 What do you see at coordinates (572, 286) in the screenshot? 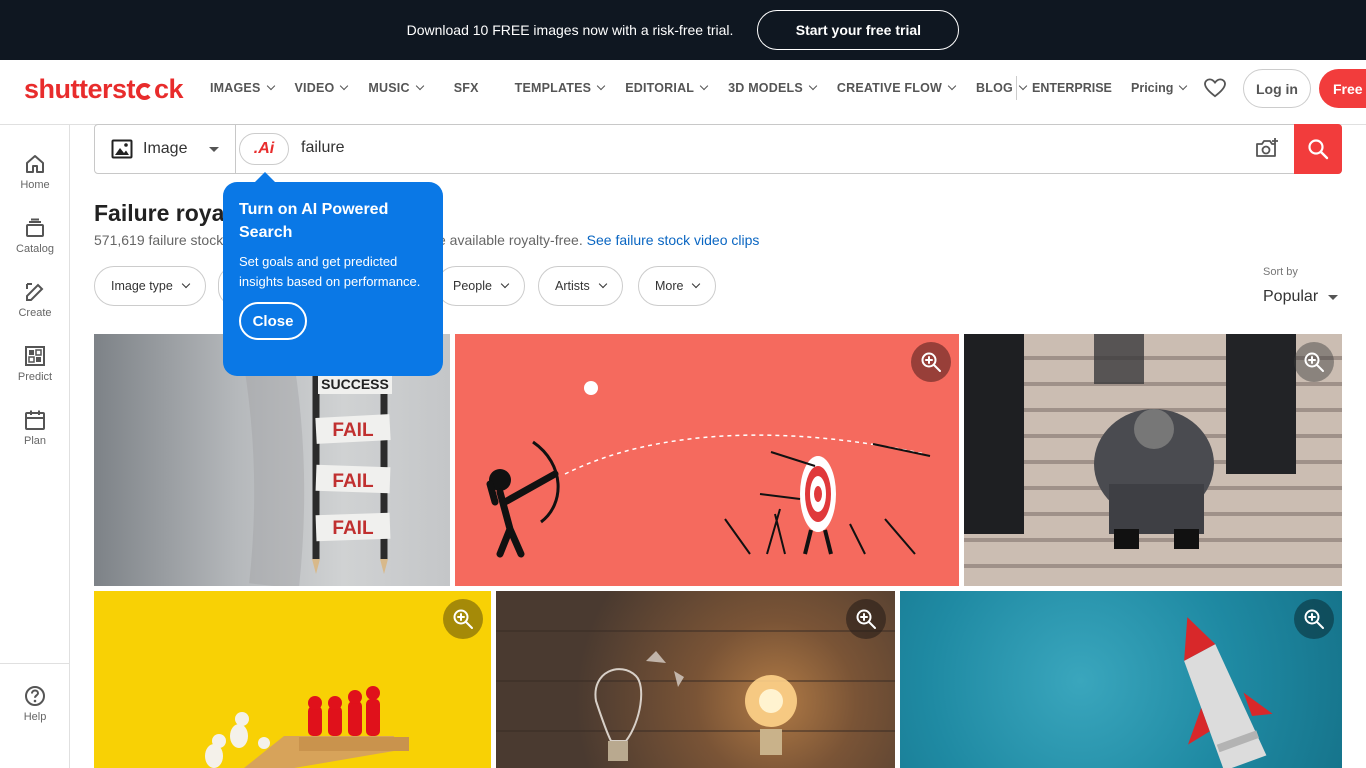
I see `filter-label: Artists` at bounding box center [572, 286].